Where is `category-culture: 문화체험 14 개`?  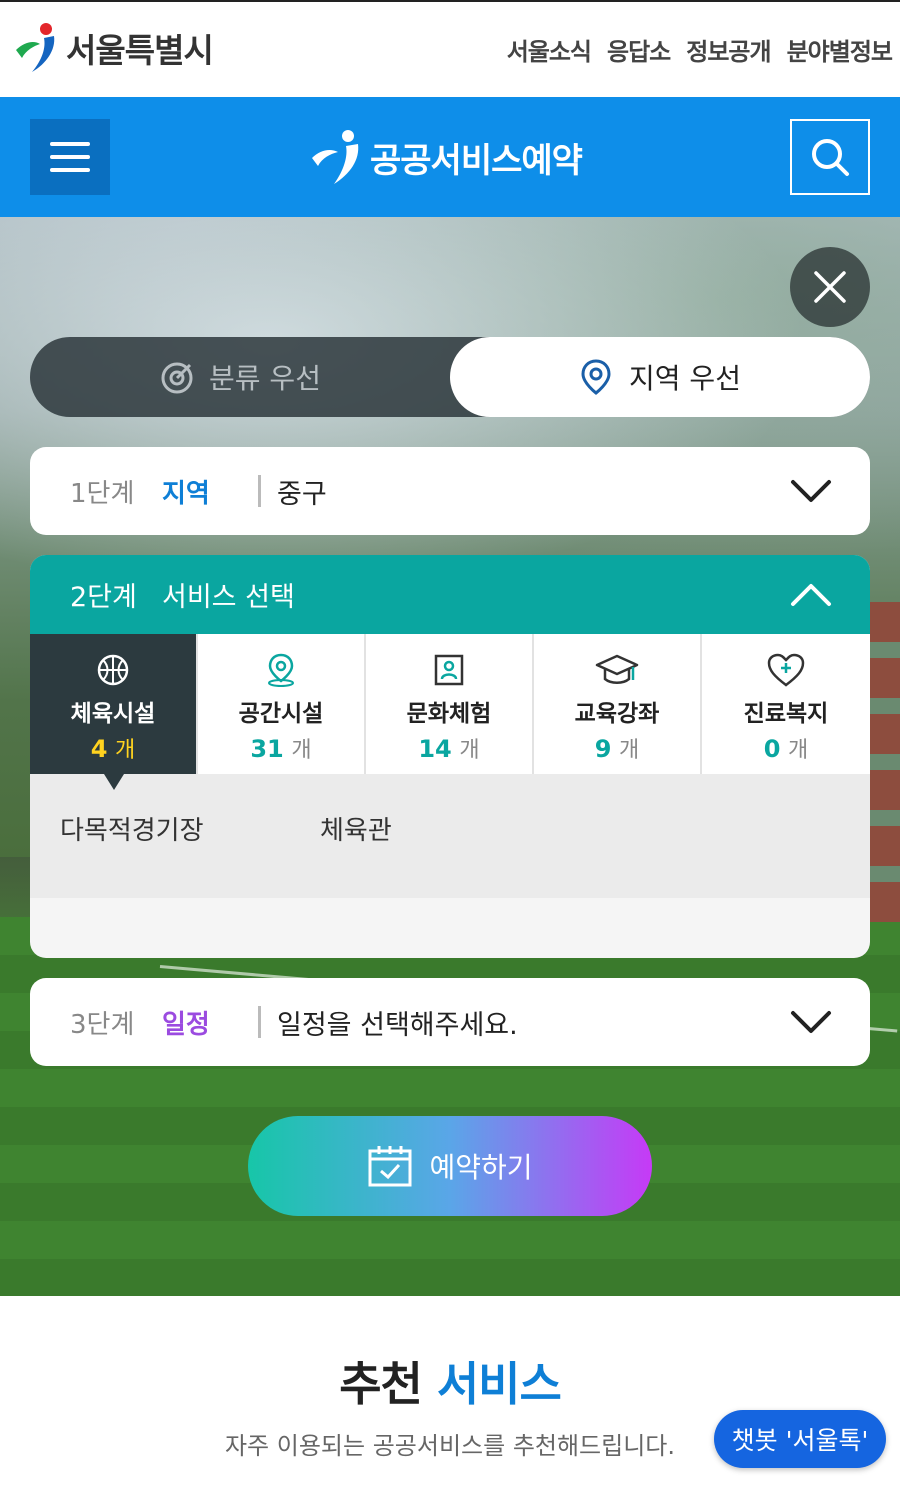 category-culture: 문화체험 14 개 is located at coordinates (450, 704).